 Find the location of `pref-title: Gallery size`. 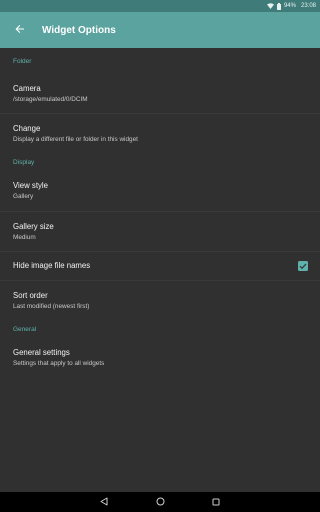

pref-title: Gallery size is located at coordinates (33, 226).